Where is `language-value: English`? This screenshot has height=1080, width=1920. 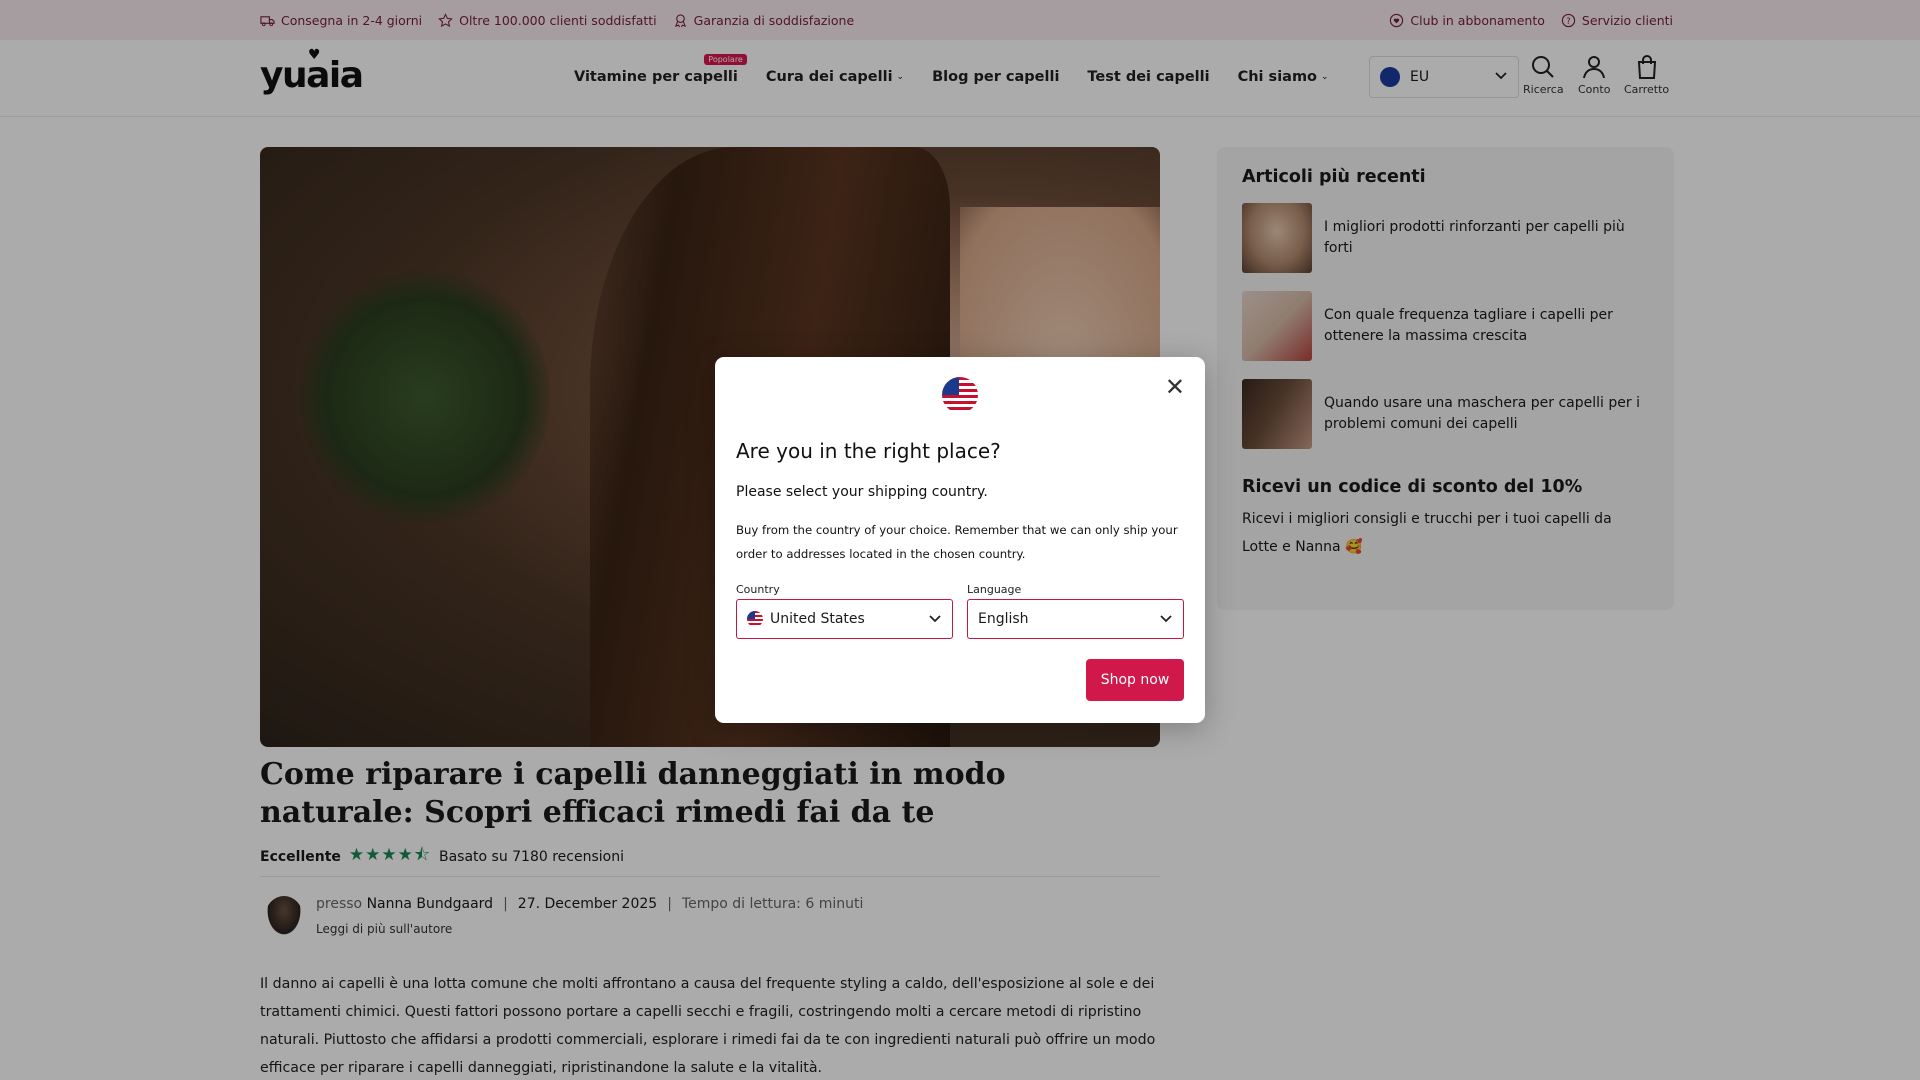
language-value: English is located at coordinates (1003, 619).